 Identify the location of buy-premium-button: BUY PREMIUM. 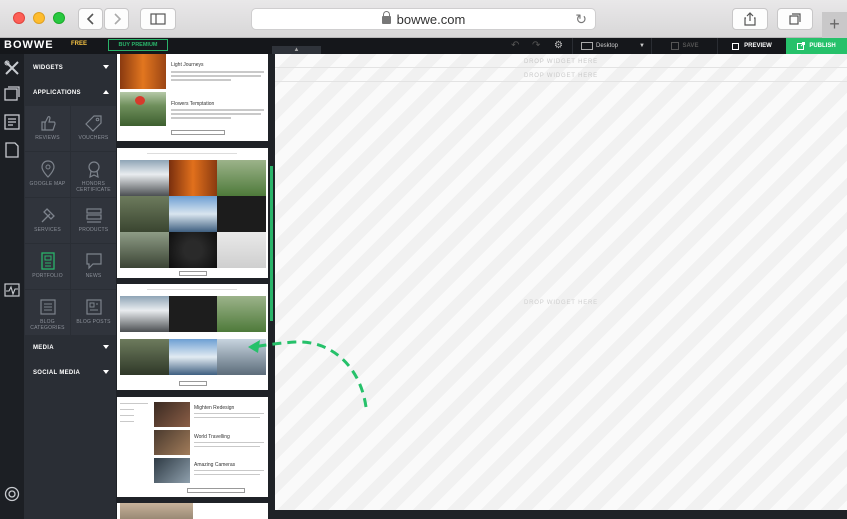
(138, 45).